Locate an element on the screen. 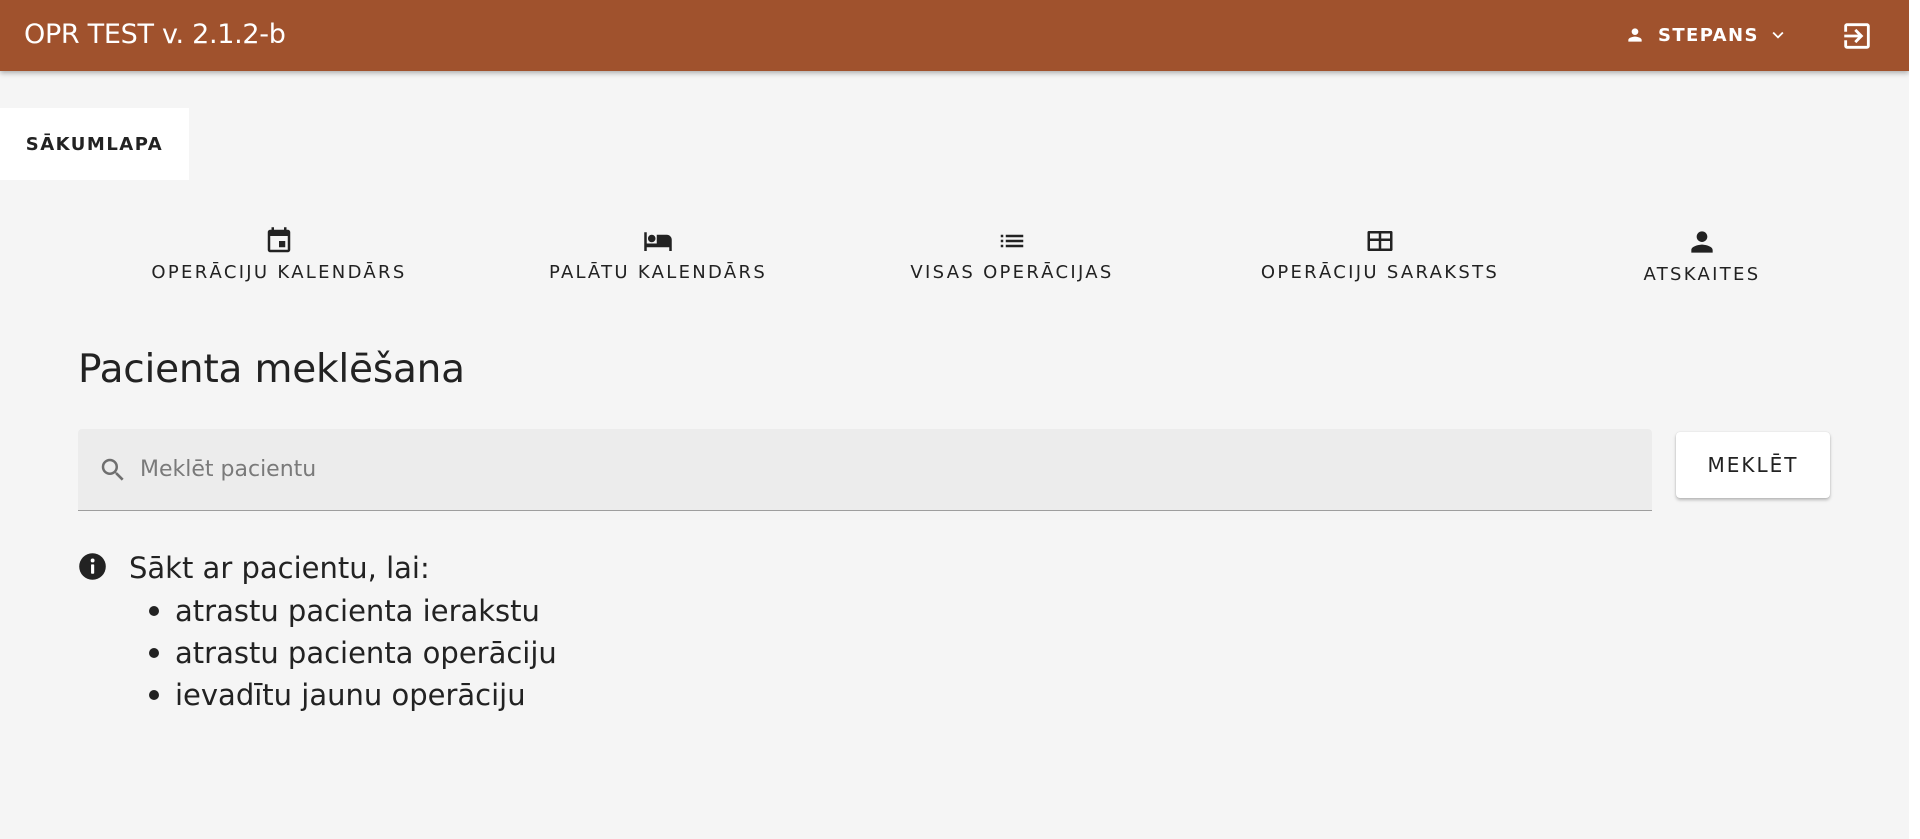  search-button: MEKLĒT is located at coordinates (1753, 465).